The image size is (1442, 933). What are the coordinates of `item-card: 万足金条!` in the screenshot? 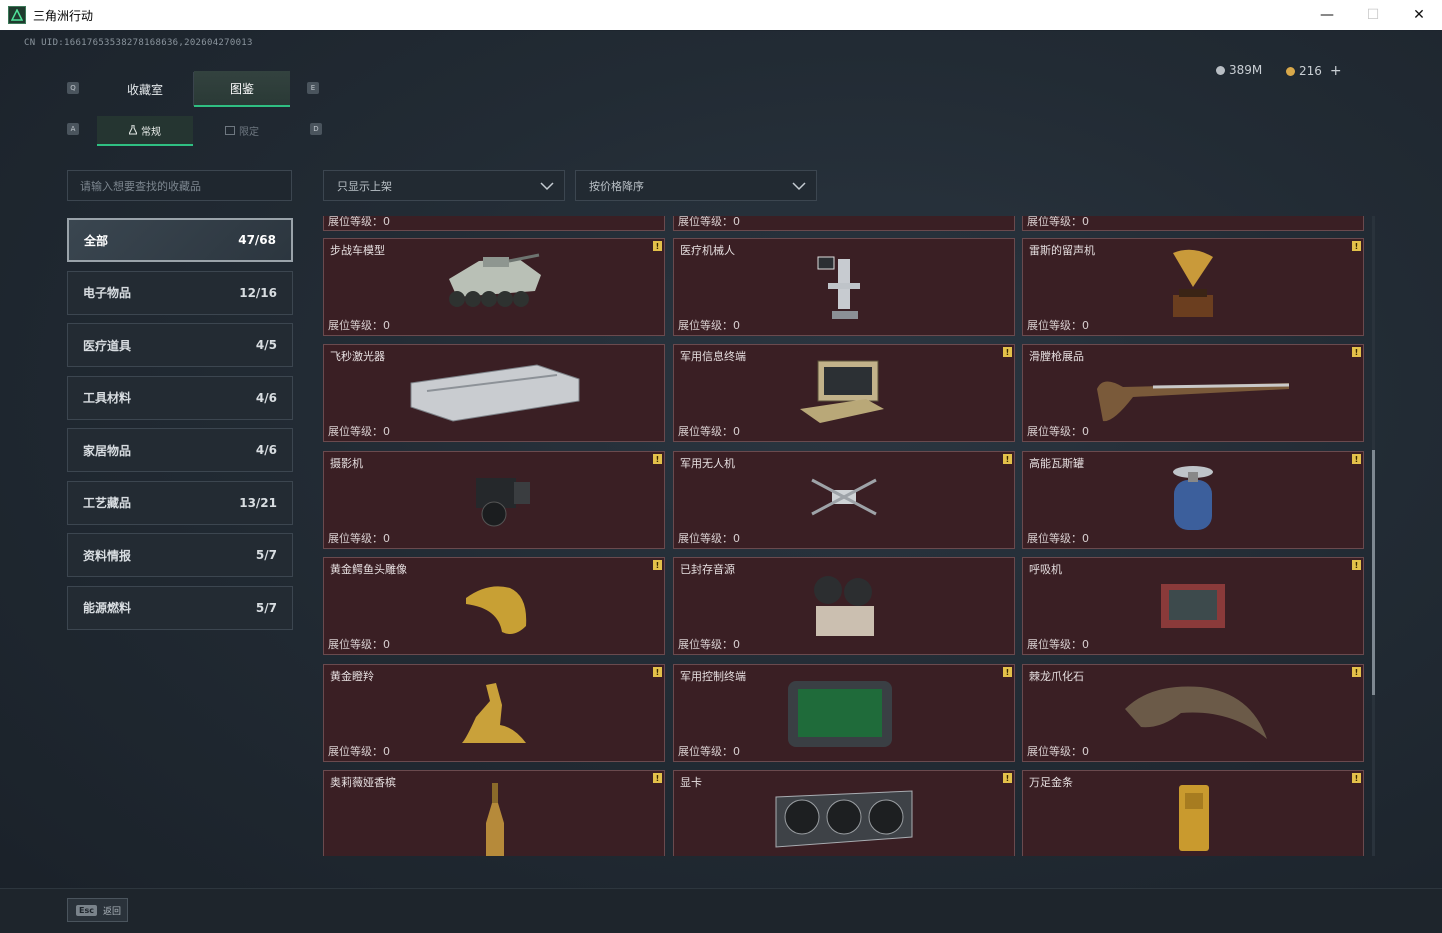 It's located at (1193, 813).